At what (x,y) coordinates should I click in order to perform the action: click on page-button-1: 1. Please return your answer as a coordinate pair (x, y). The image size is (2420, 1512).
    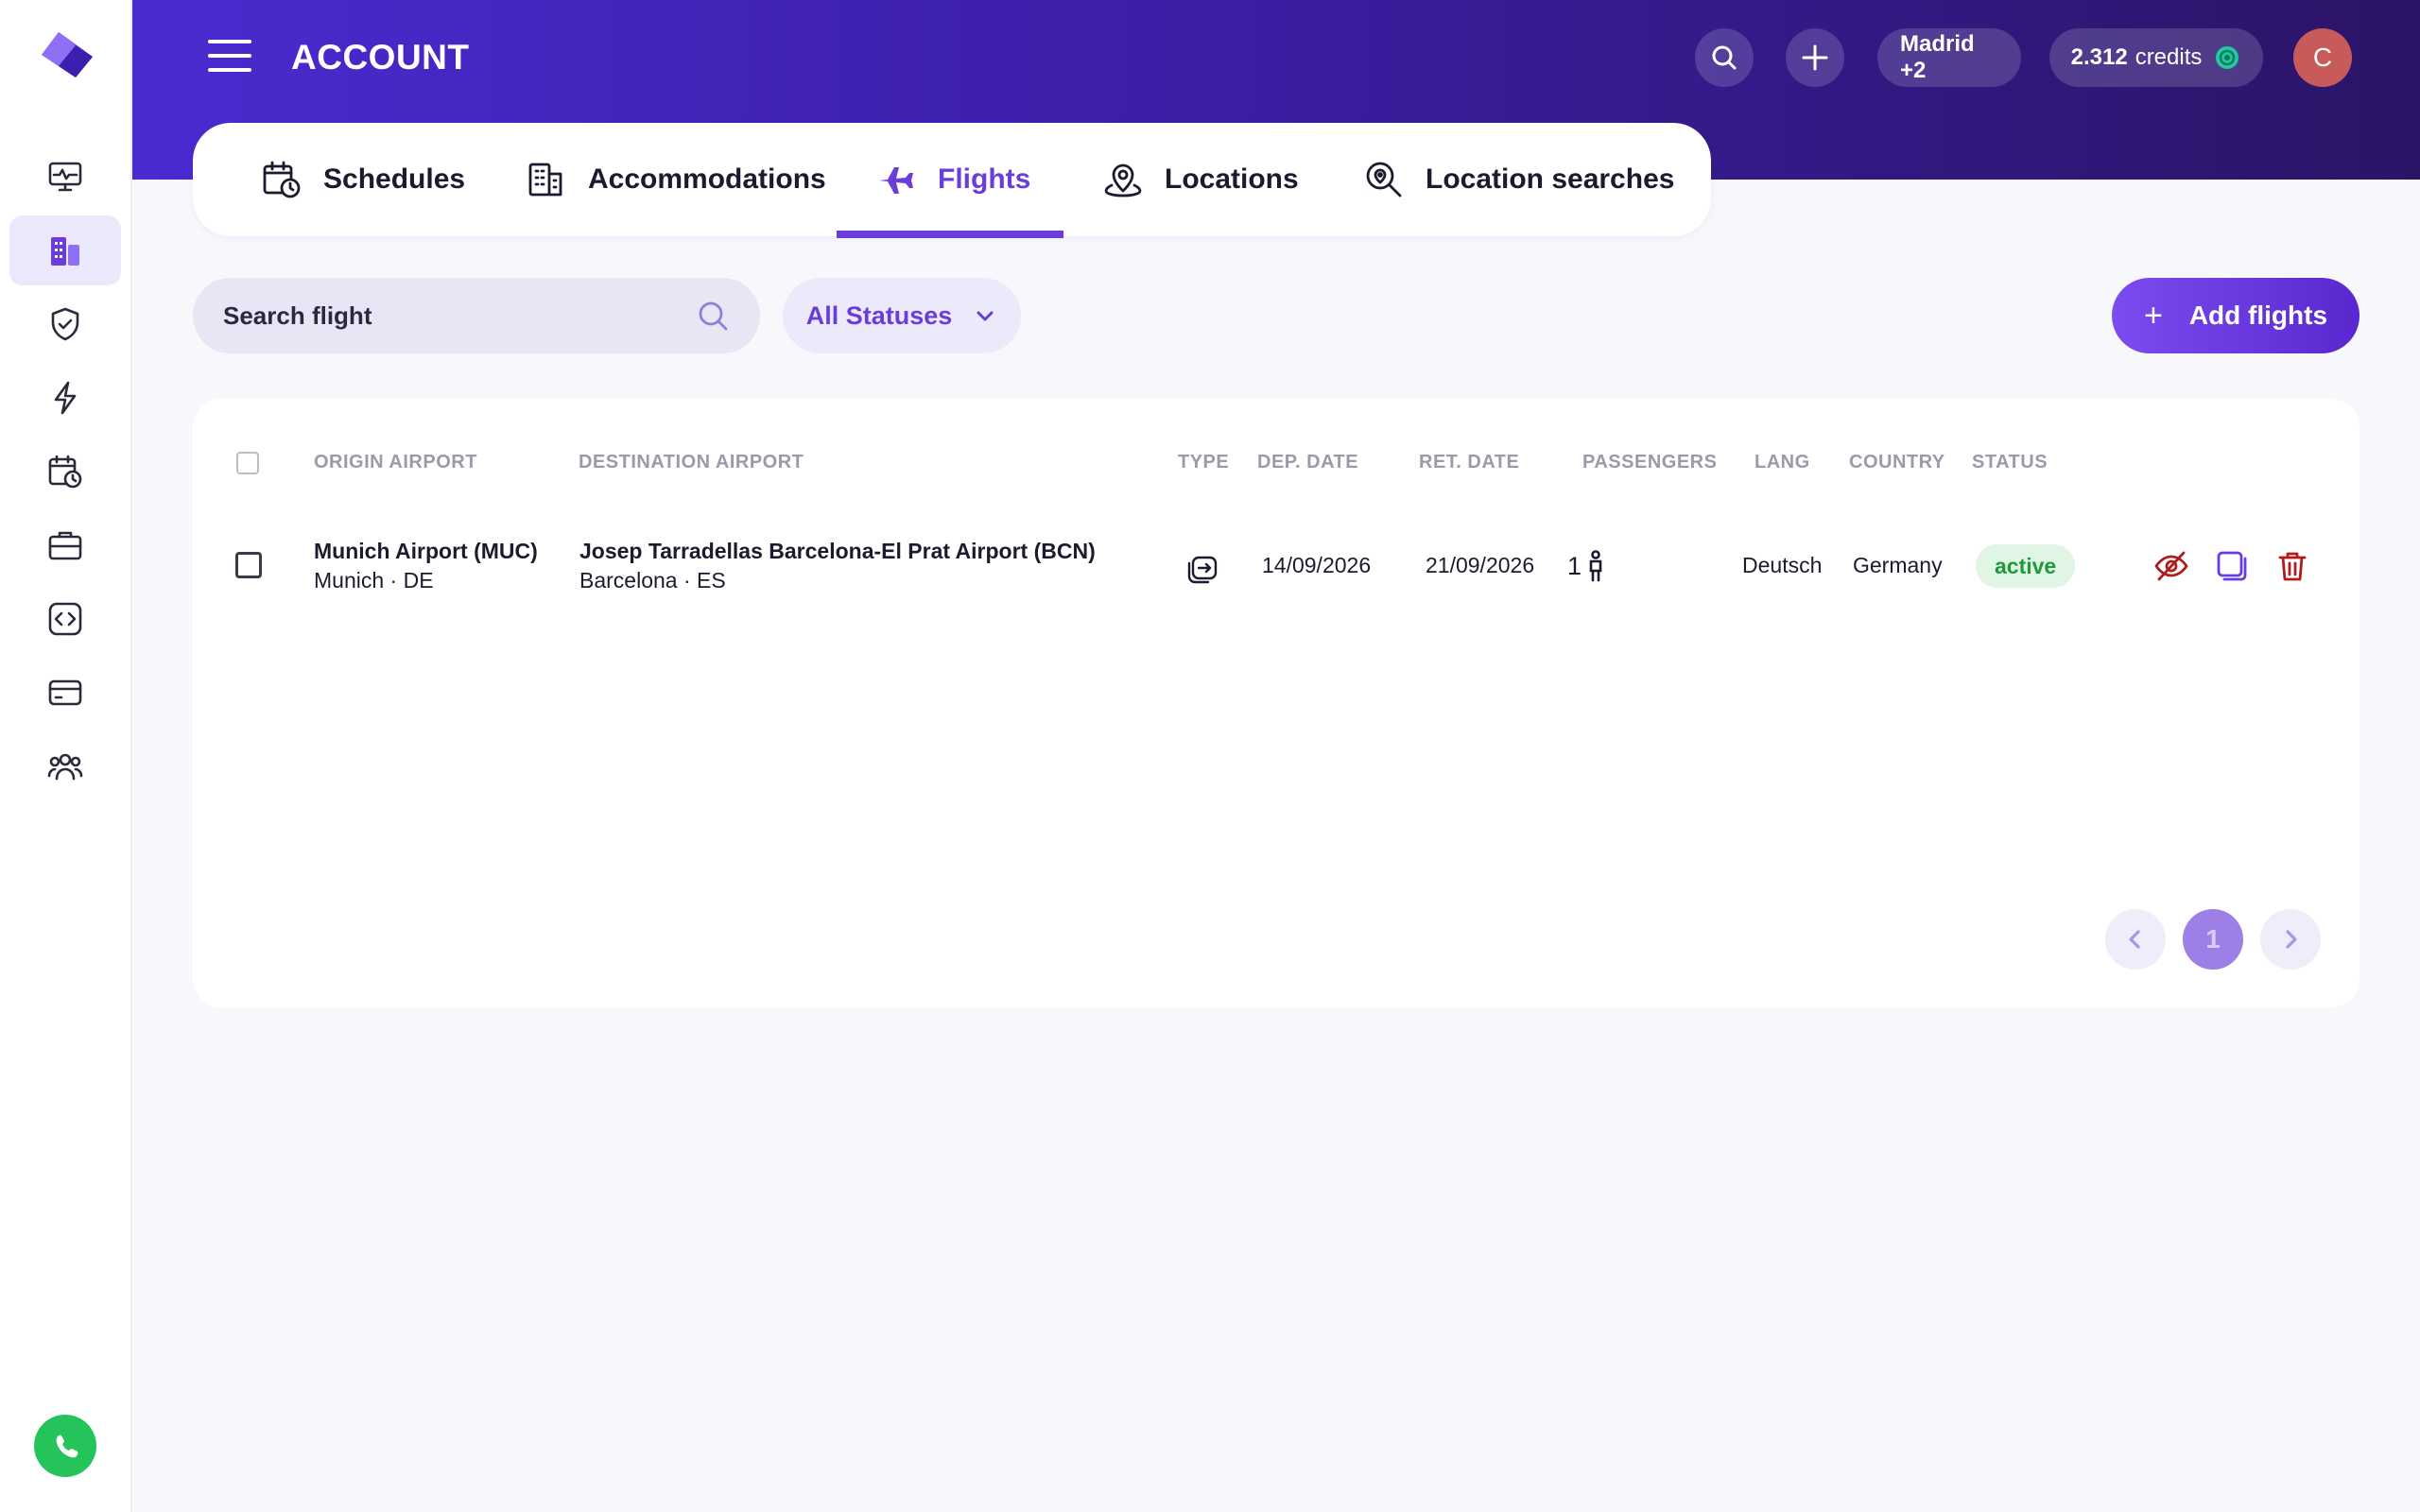
    Looking at the image, I should click on (2213, 939).